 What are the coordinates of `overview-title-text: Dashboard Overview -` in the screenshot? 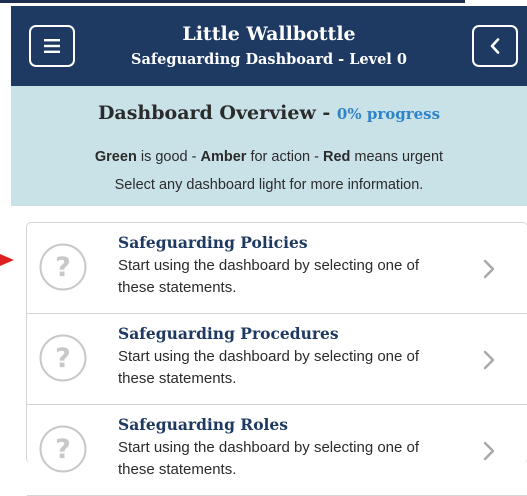 It's located at (217, 113).